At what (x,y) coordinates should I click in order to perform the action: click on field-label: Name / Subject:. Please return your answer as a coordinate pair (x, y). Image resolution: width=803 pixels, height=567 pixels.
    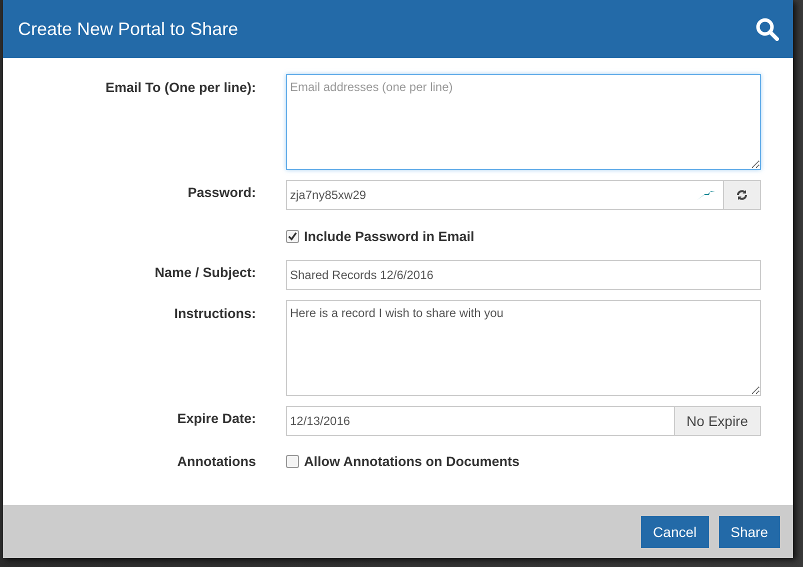
    Looking at the image, I should click on (205, 273).